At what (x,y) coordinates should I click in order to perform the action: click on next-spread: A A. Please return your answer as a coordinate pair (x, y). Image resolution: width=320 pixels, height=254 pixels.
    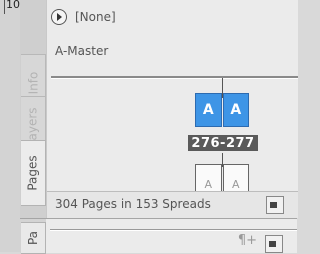
    Looking at the image, I should click on (222, 178).